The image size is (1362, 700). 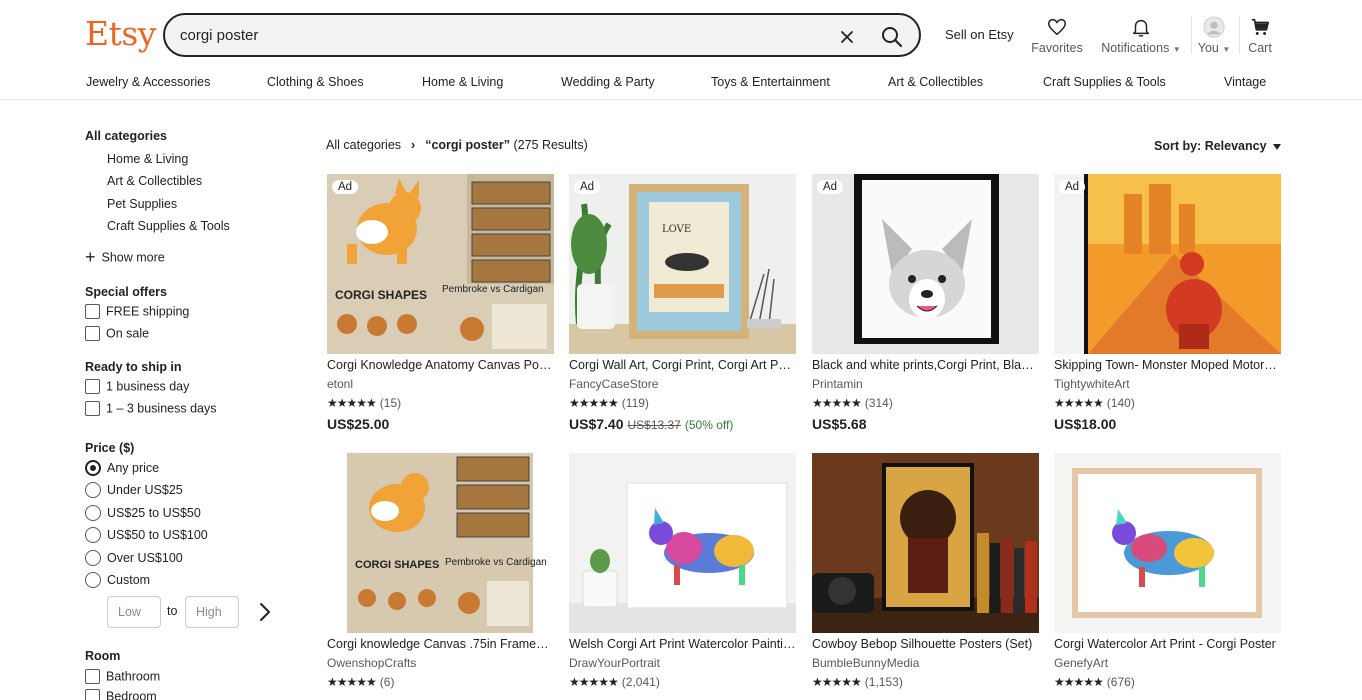 I want to click on account-button: You ▼, so click(x=1214, y=35).